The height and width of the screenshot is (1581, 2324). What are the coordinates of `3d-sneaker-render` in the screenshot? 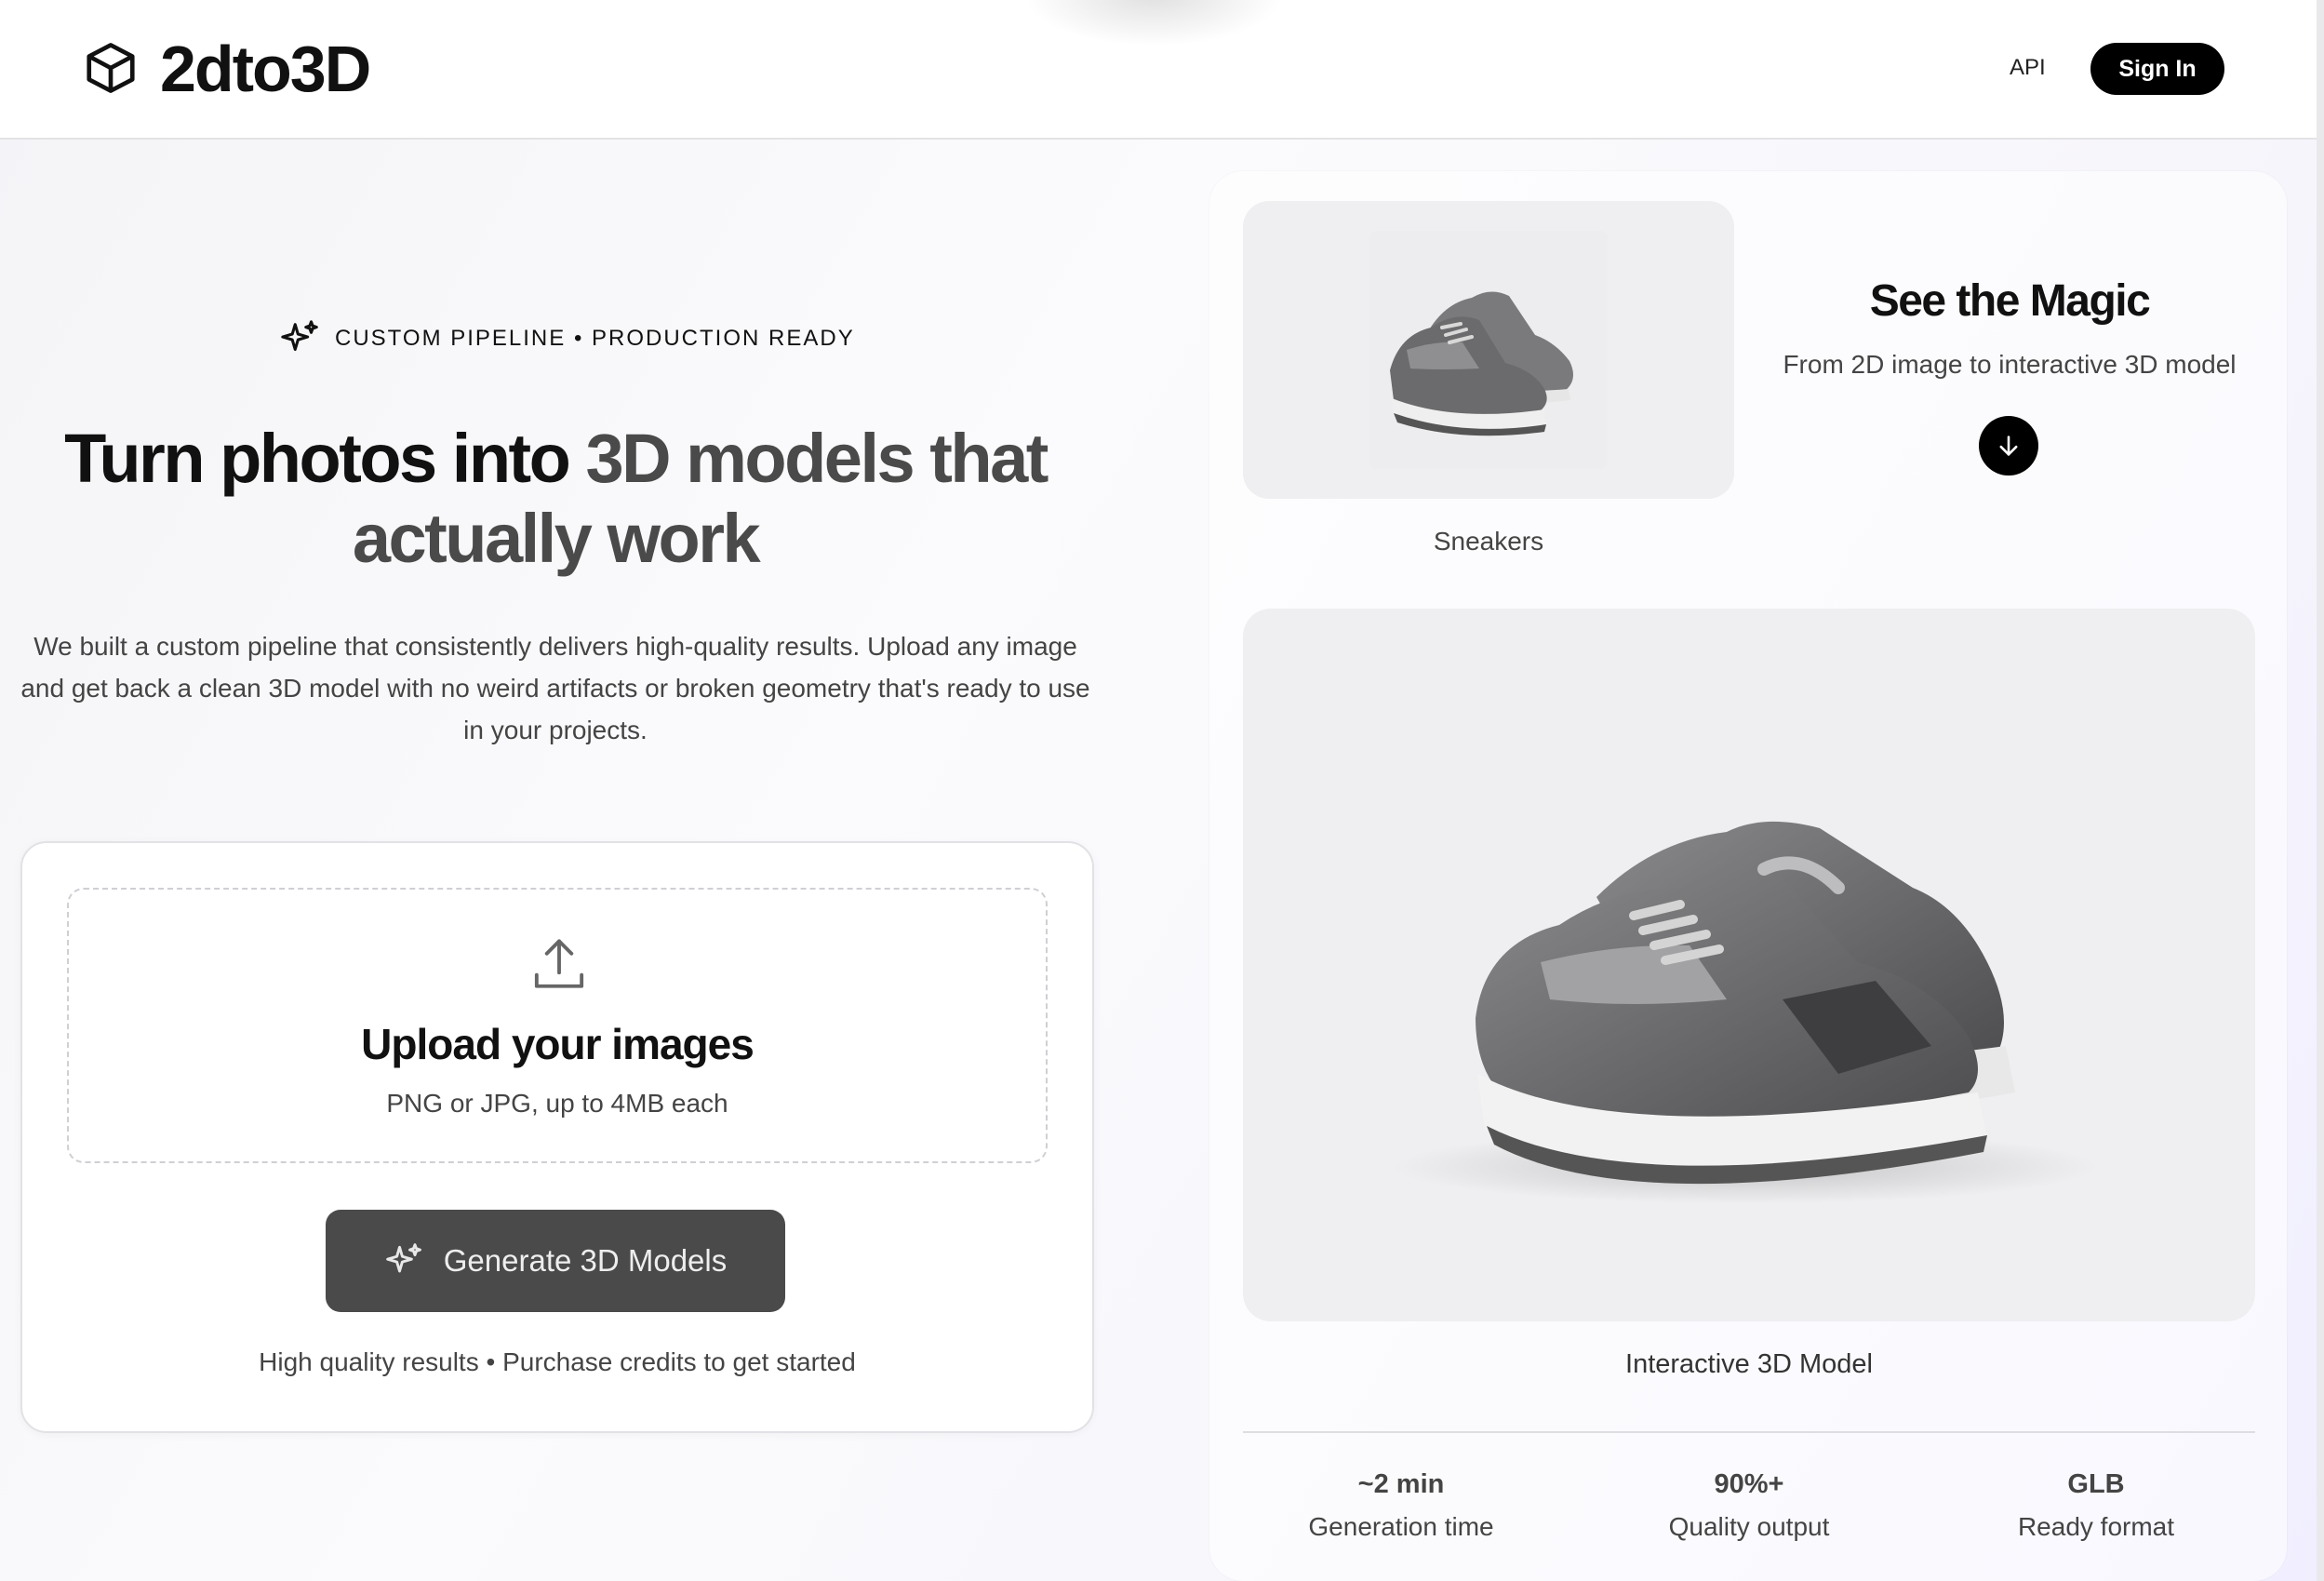 It's located at (1745, 1013).